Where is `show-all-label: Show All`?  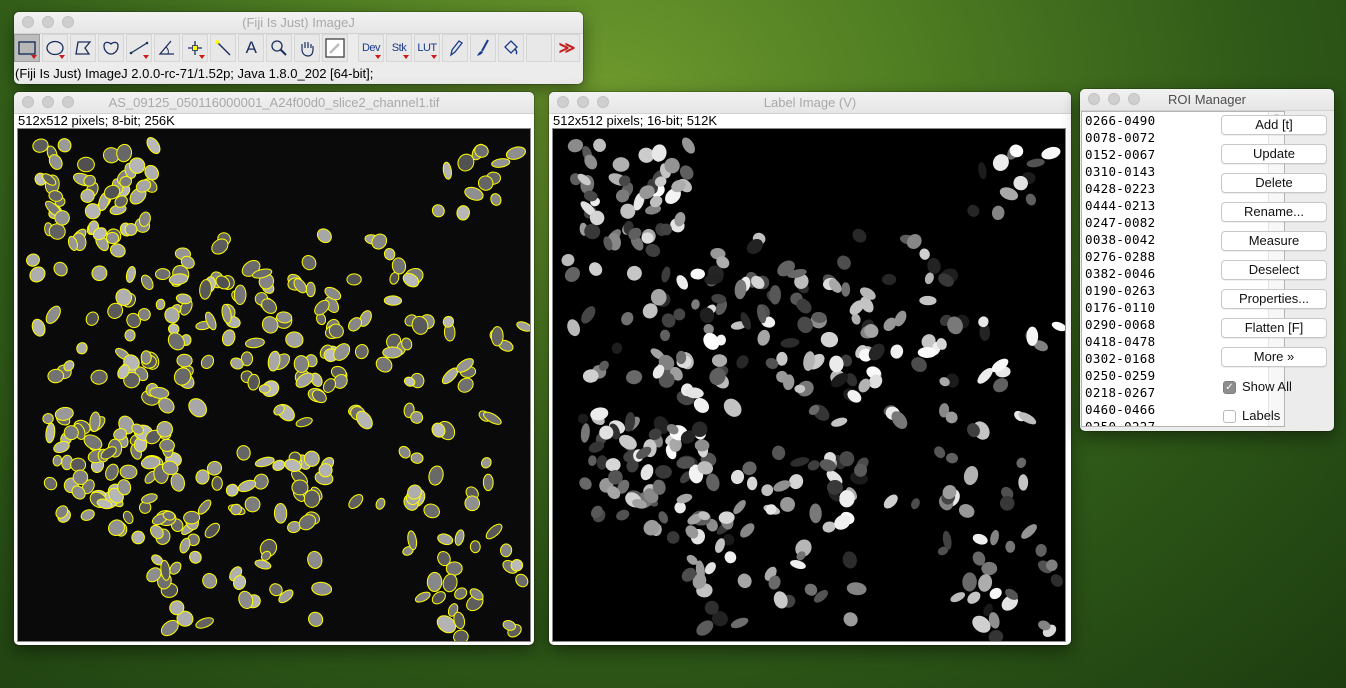
show-all-label: Show All is located at coordinates (1267, 386).